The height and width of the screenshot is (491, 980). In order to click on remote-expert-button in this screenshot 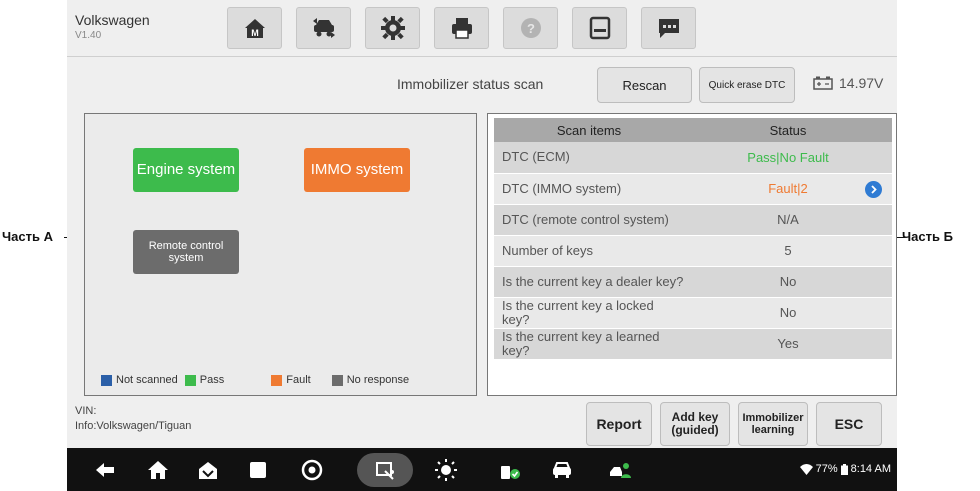, I will do `click(620, 470)`.